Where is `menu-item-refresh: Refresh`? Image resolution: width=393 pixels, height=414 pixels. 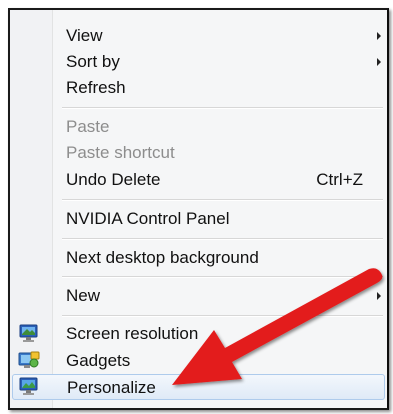 menu-item-refresh: Refresh is located at coordinates (198, 88).